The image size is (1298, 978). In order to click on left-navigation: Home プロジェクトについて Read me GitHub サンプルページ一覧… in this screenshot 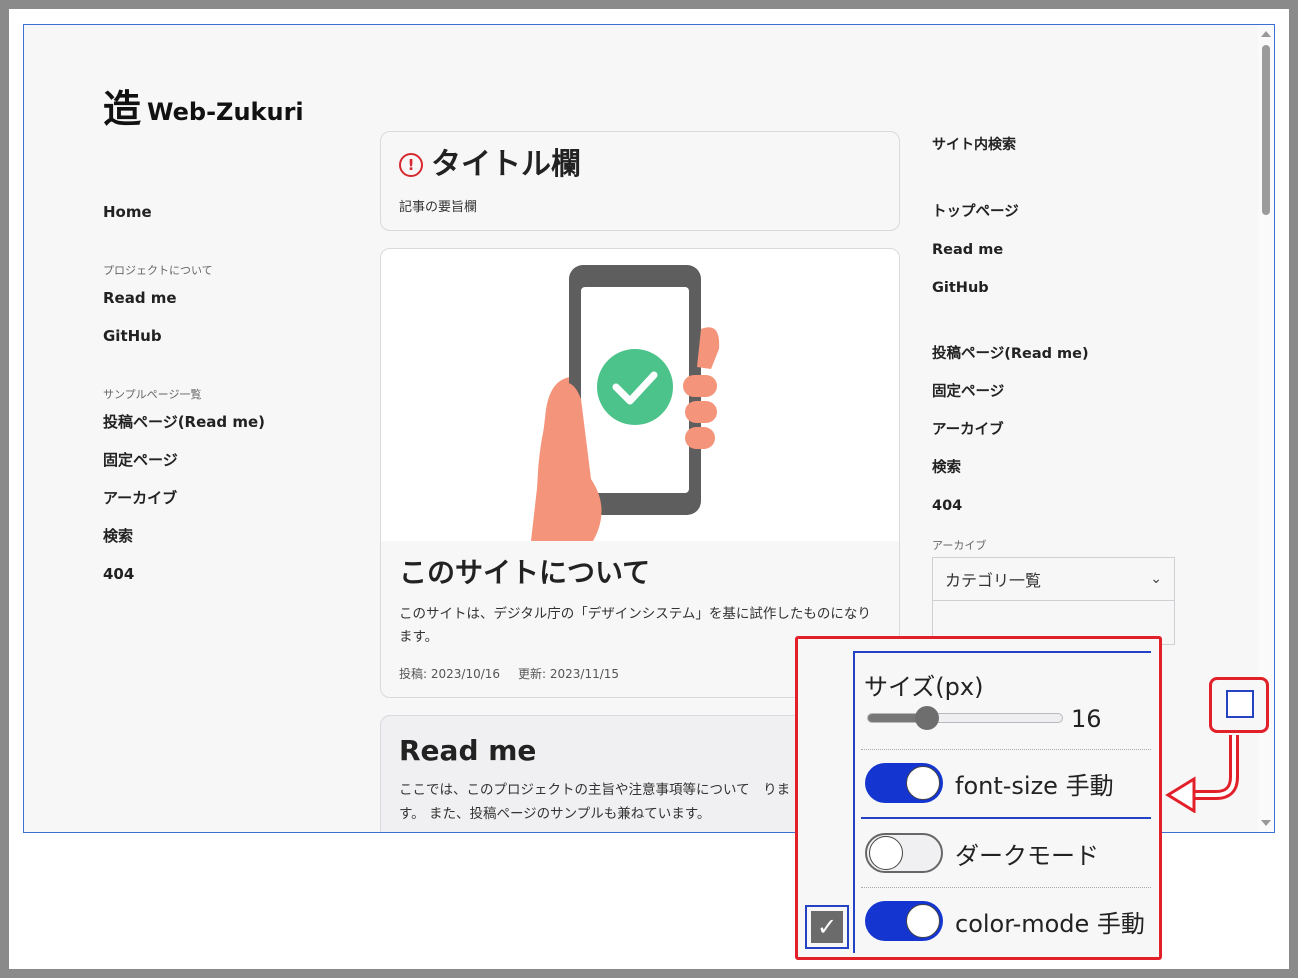, I will do `click(223, 401)`.